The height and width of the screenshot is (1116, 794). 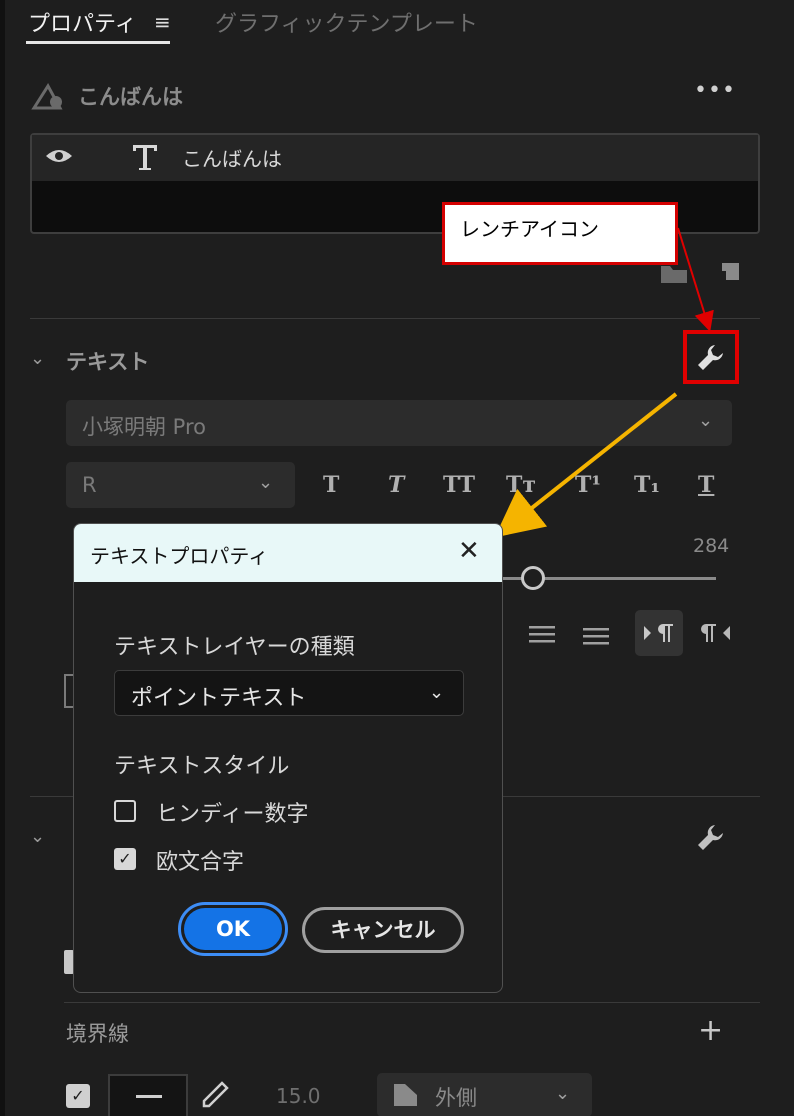 I want to click on text-section-title: テキスト, so click(x=108, y=362).